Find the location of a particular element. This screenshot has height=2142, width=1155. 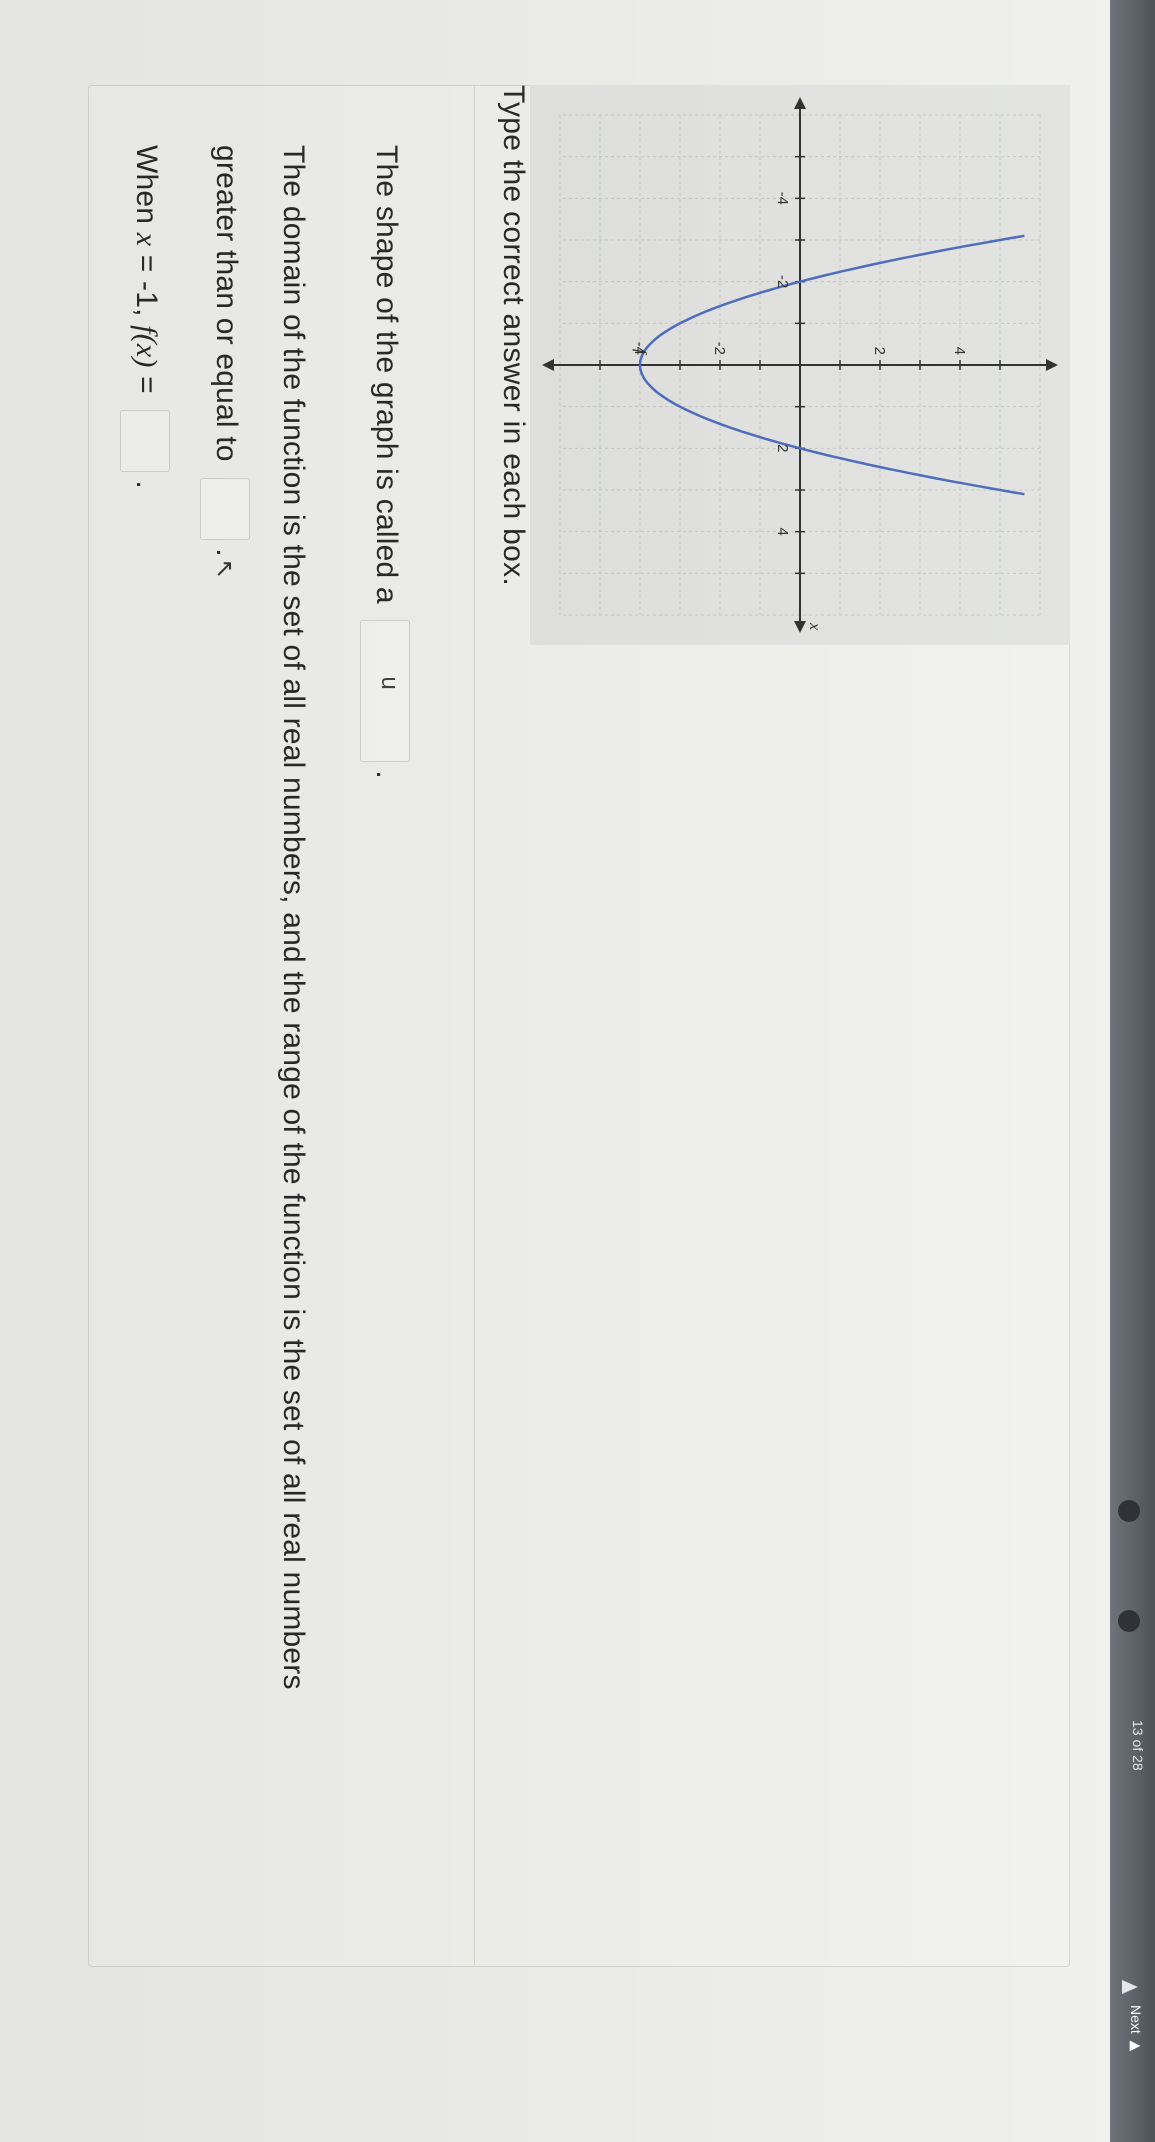

x-tick-label: 4 is located at coordinates (782, 531).